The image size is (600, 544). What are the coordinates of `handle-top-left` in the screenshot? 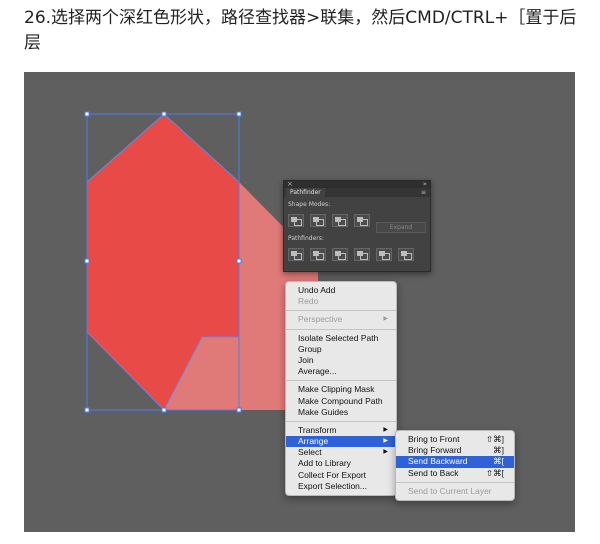 It's located at (87, 114).